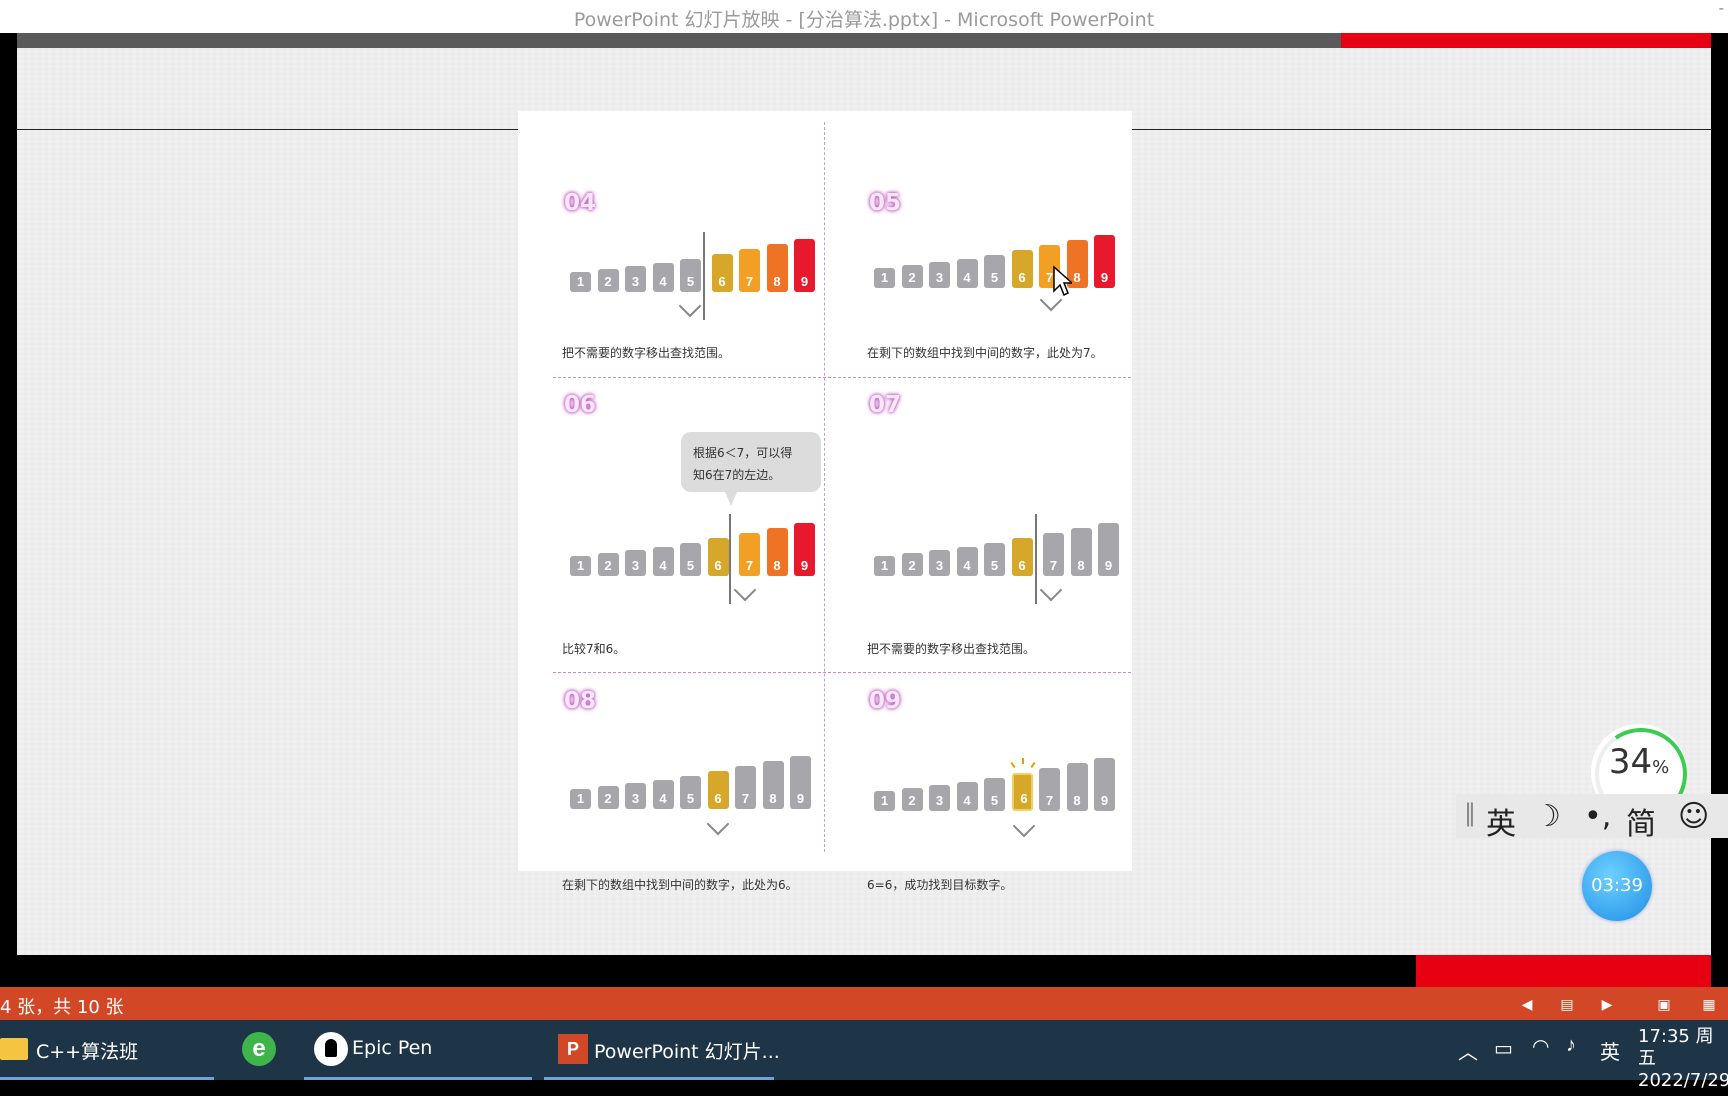 The width and height of the screenshot is (1728, 1096). I want to click on step-number: 08, so click(580, 701).